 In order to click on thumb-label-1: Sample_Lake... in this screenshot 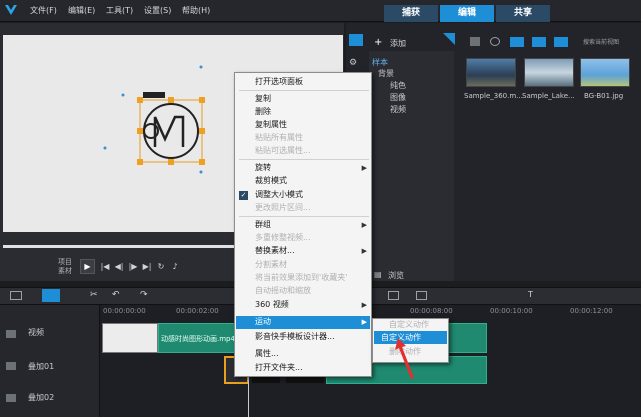, I will do `click(548, 96)`.